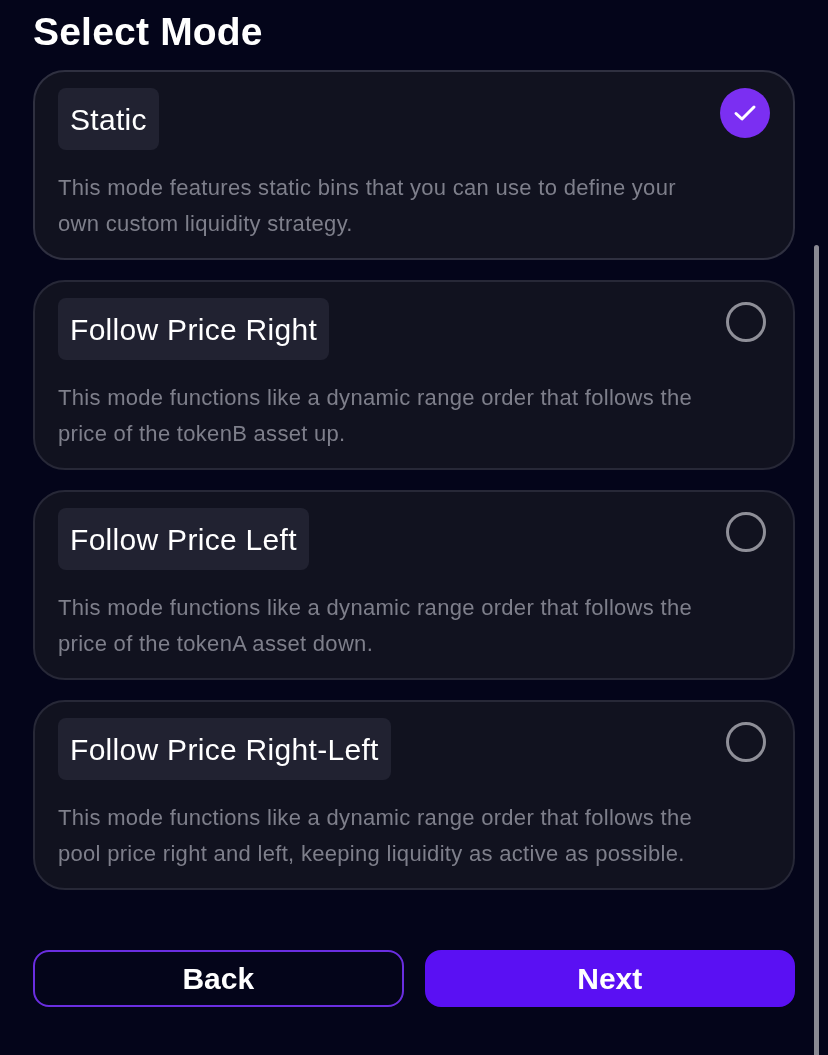 The height and width of the screenshot is (1055, 828). What do you see at coordinates (375, 836) in the screenshot?
I see `mode-description: This mode functions like a dynamic range order that follows the pool price right and left, keeping liquidity as active as possible.` at bounding box center [375, 836].